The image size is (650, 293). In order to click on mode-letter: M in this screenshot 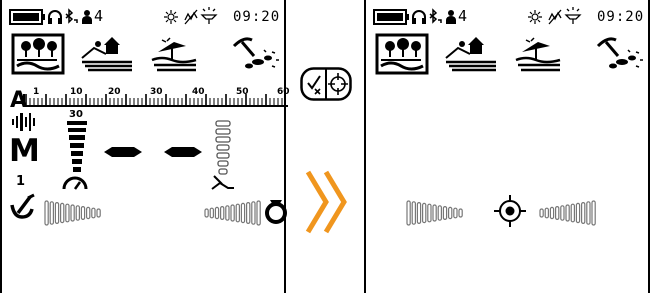, I will do `click(24, 151)`.